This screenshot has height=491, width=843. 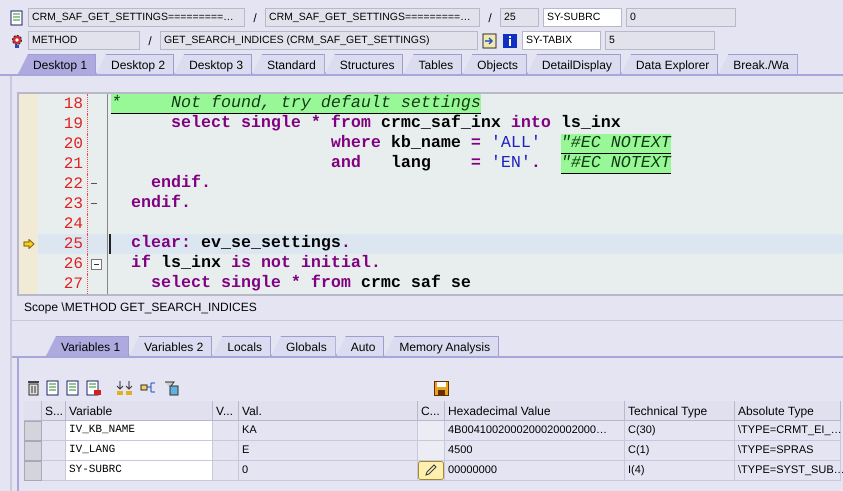 I want to click on absolute-type-cell: \TYPE=SPRAS, so click(x=788, y=451).